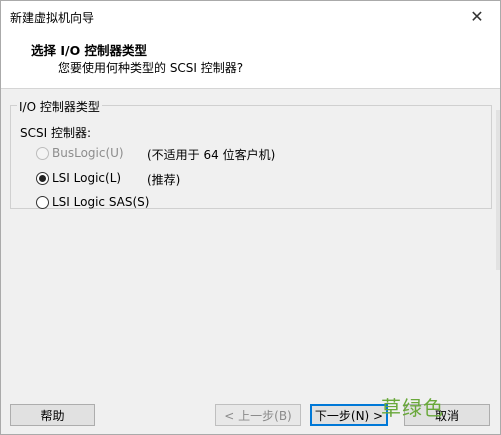 This screenshot has width=501, height=435. Describe the element at coordinates (349, 415) in the screenshot. I see `next-button: 下一步(N) >` at that location.